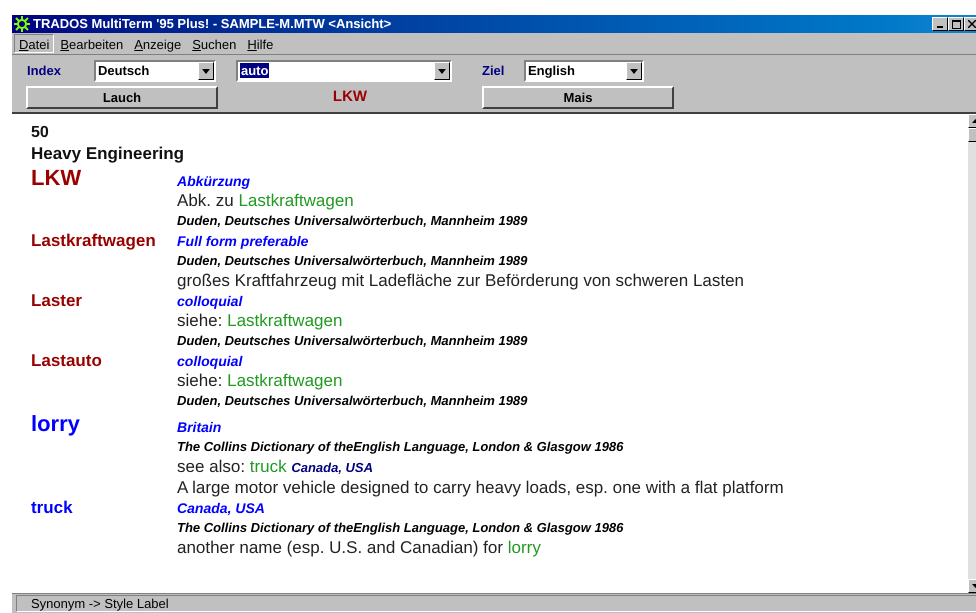  I want to click on term: LKW, so click(56, 178).